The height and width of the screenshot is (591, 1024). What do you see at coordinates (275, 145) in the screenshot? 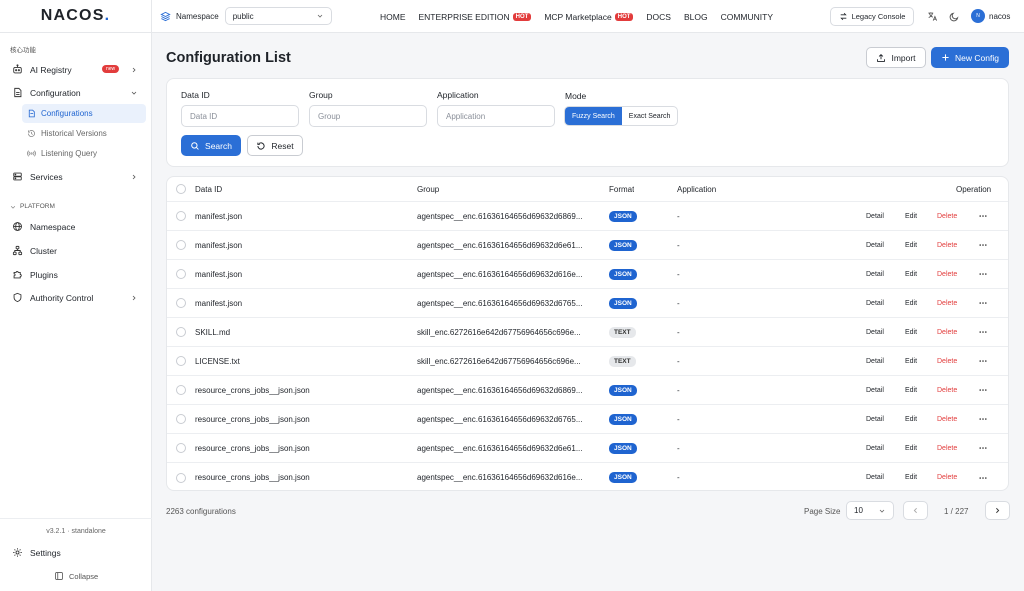
I see `reset-button: Reset` at bounding box center [275, 145].